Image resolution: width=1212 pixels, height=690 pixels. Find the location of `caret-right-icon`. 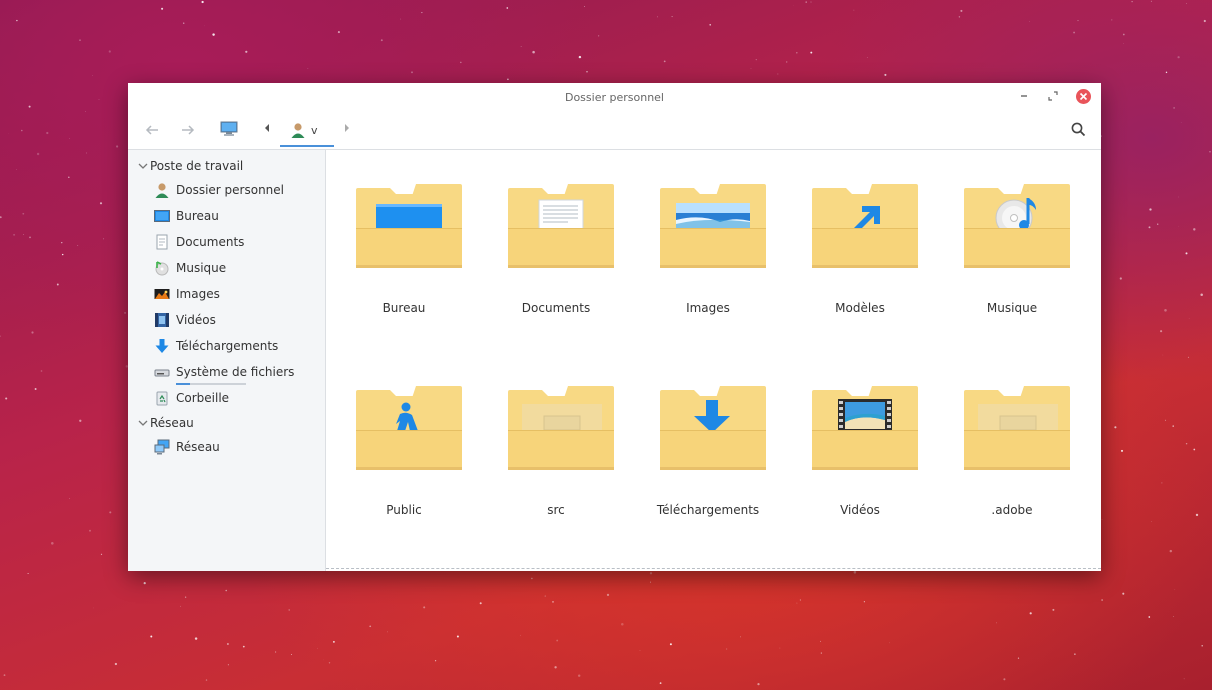

caret-right-icon is located at coordinates (347, 128).